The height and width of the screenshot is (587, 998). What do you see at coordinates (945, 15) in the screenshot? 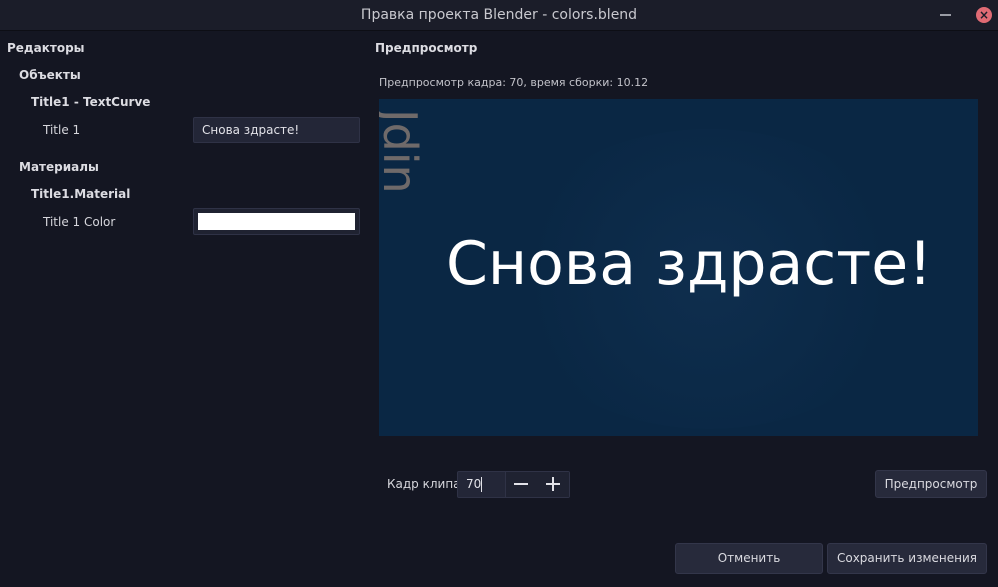
I see `minimize-icon` at bounding box center [945, 15].